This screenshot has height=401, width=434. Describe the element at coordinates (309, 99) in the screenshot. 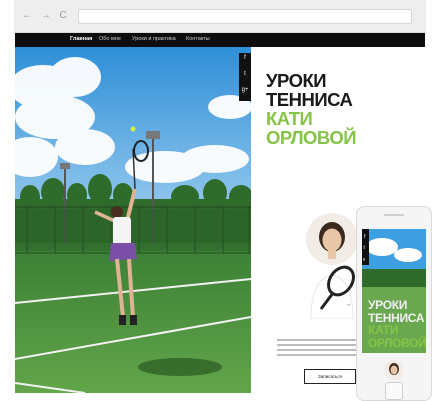

I see `title-line-2: ТЕННИСА` at that location.